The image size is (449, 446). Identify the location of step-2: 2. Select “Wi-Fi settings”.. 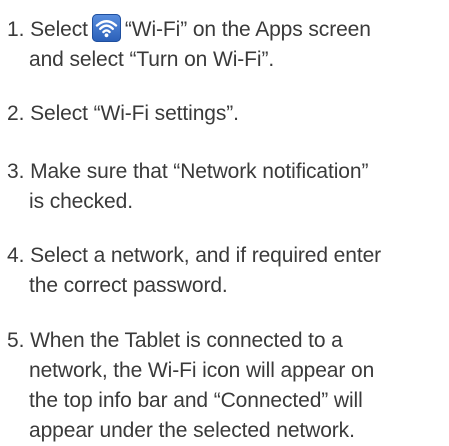
(227, 114).